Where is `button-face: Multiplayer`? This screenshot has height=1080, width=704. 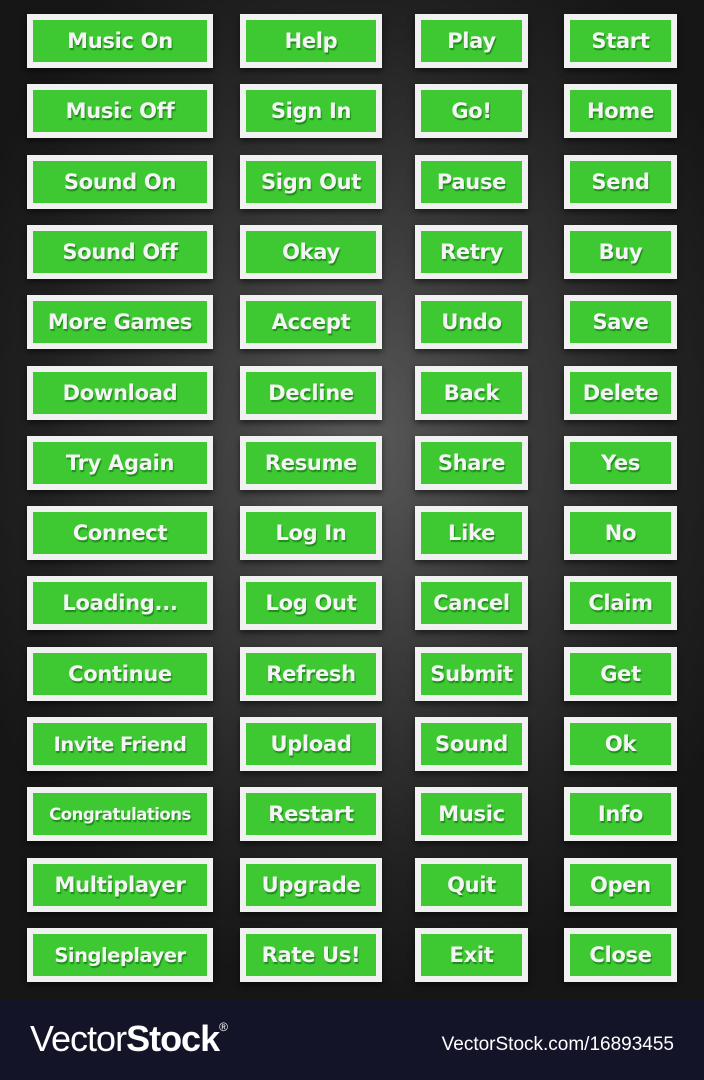
button-face: Multiplayer is located at coordinates (120, 885).